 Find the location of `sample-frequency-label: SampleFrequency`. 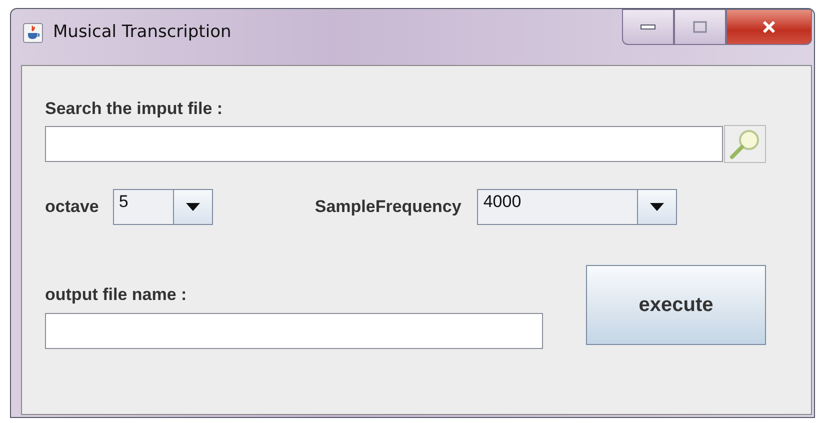

sample-frequency-label: SampleFrequency is located at coordinates (388, 207).